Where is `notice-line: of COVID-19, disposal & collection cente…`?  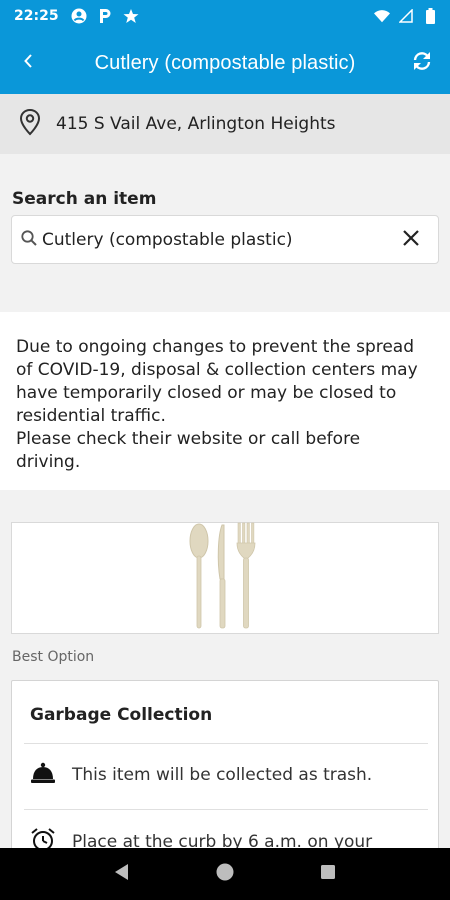 notice-line: of COVID-19, disposal & collection cente… is located at coordinates (217, 370).